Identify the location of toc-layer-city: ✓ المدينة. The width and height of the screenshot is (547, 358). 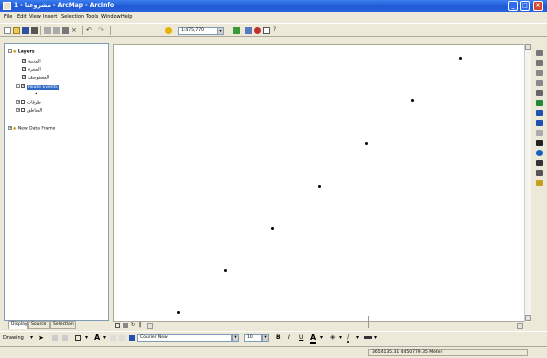
(31, 62).